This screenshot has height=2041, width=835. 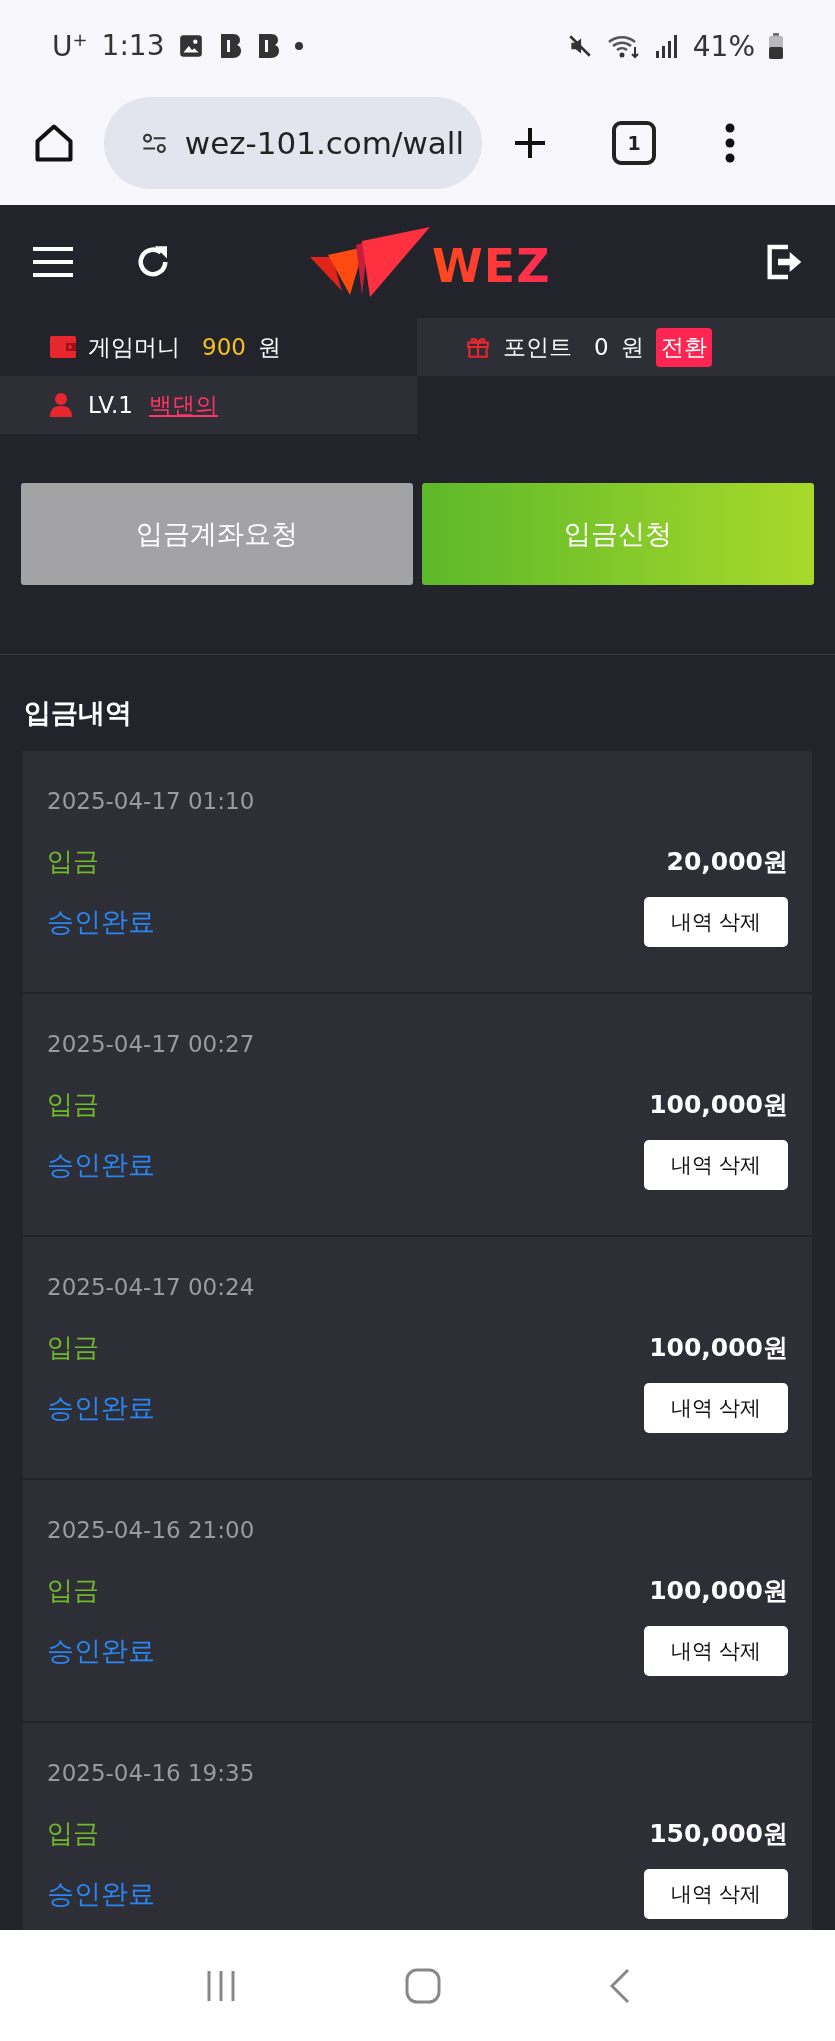 What do you see at coordinates (601, 347) in the screenshot?
I see `point-value: 0` at bounding box center [601, 347].